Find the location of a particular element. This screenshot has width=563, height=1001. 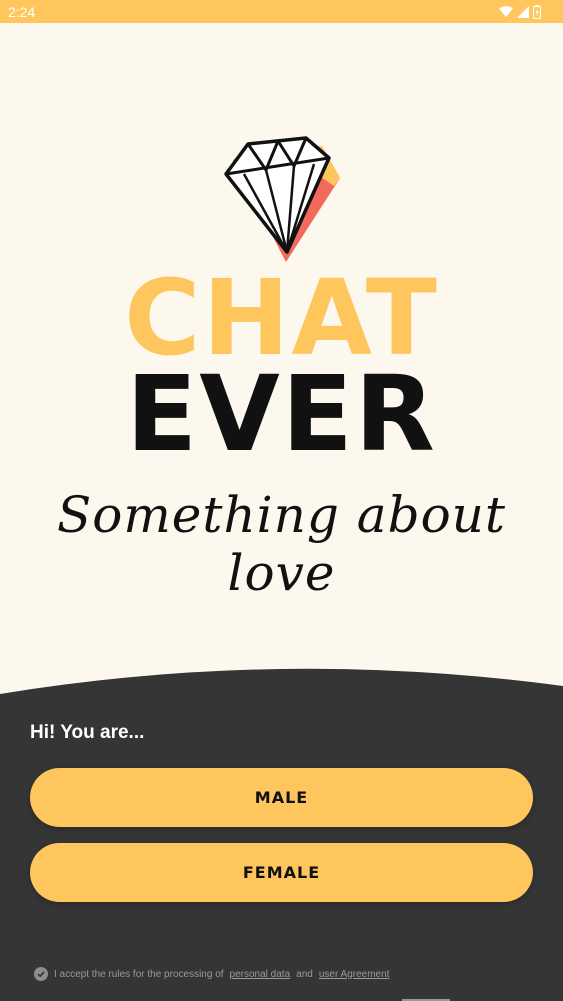

consent-and-text: and is located at coordinates (304, 974).